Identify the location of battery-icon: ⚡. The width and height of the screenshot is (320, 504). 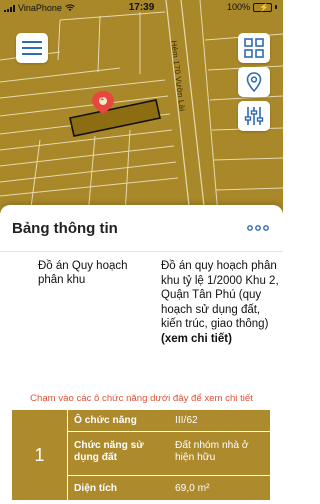
(262, 7).